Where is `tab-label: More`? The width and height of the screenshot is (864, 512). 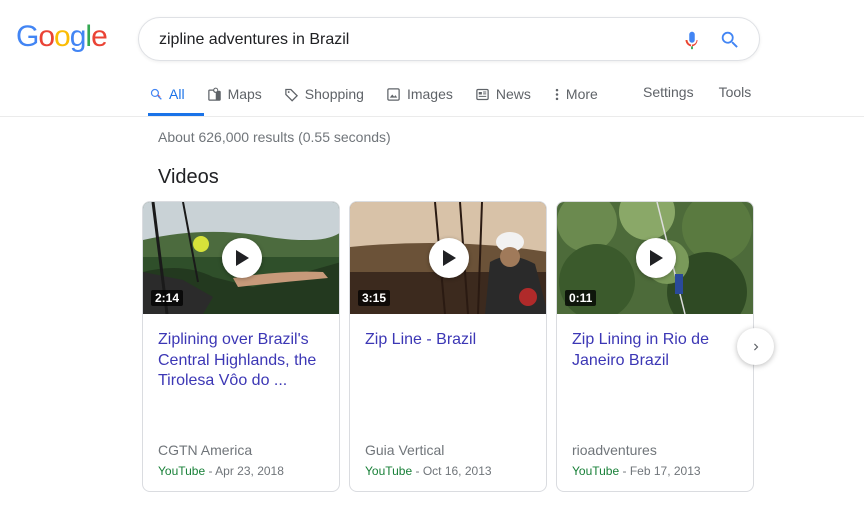
tab-label: More is located at coordinates (581, 94).